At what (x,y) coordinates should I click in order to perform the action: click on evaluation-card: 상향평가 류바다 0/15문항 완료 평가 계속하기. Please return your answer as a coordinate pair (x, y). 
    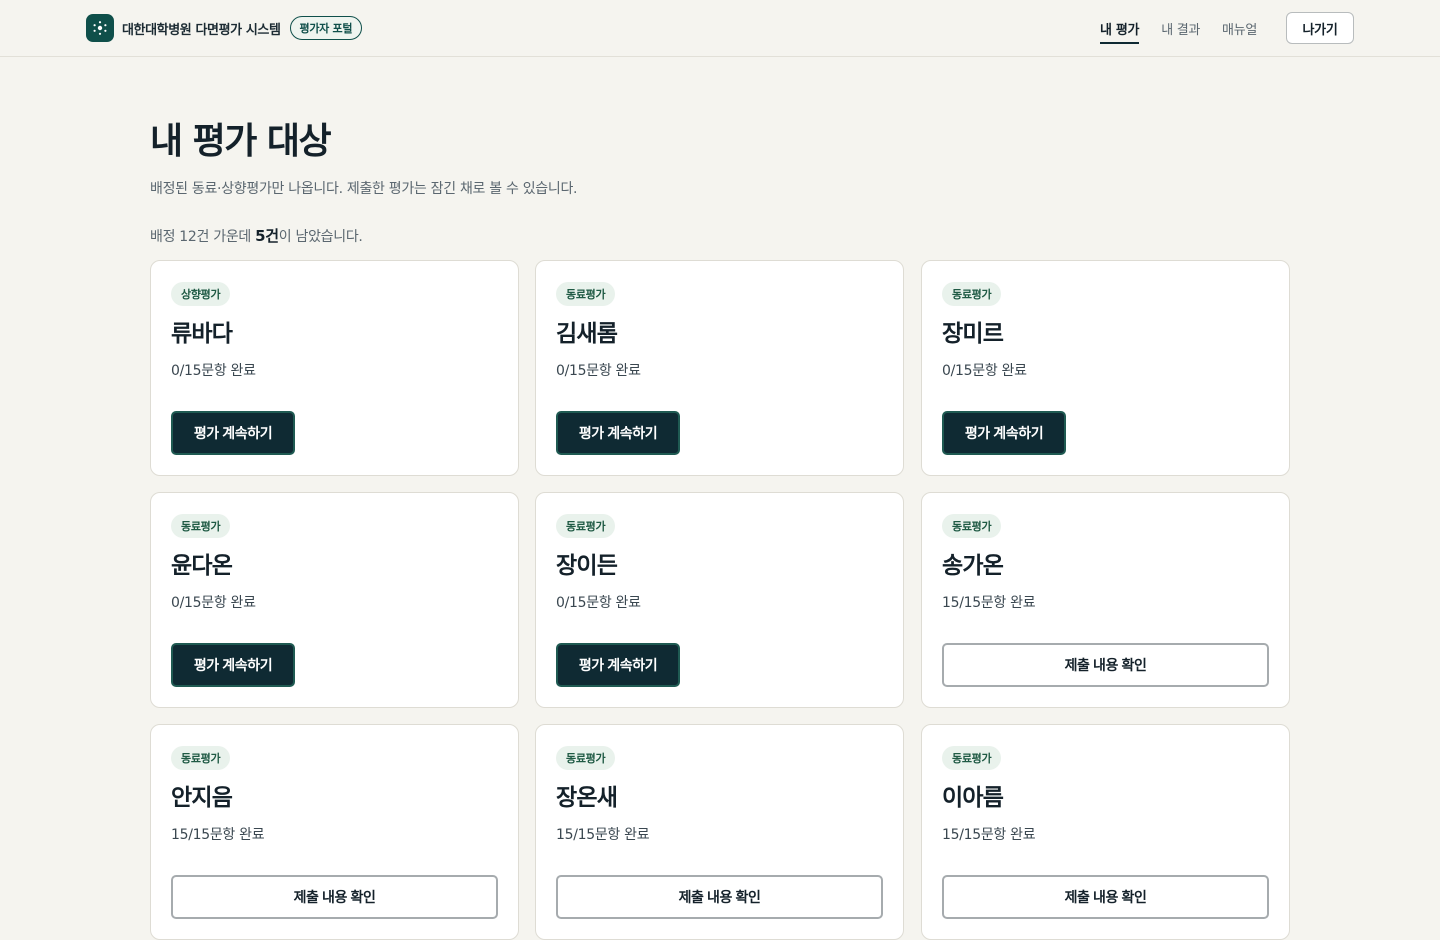
    Looking at the image, I should click on (334, 368).